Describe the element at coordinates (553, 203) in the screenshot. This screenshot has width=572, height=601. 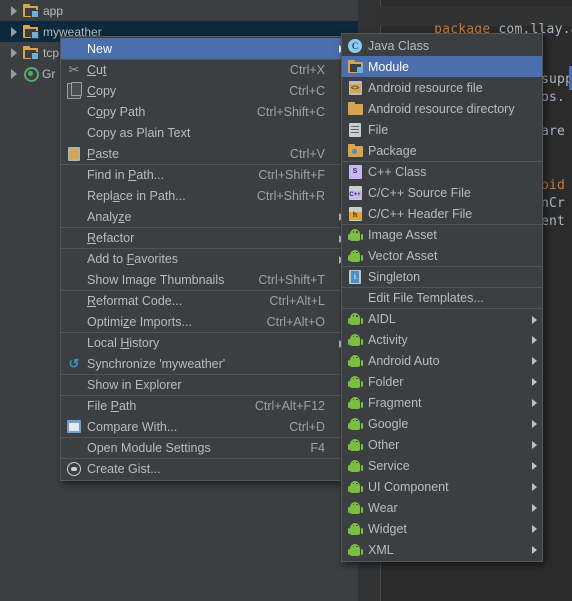
I see `code-fragment-4: nCr` at that location.